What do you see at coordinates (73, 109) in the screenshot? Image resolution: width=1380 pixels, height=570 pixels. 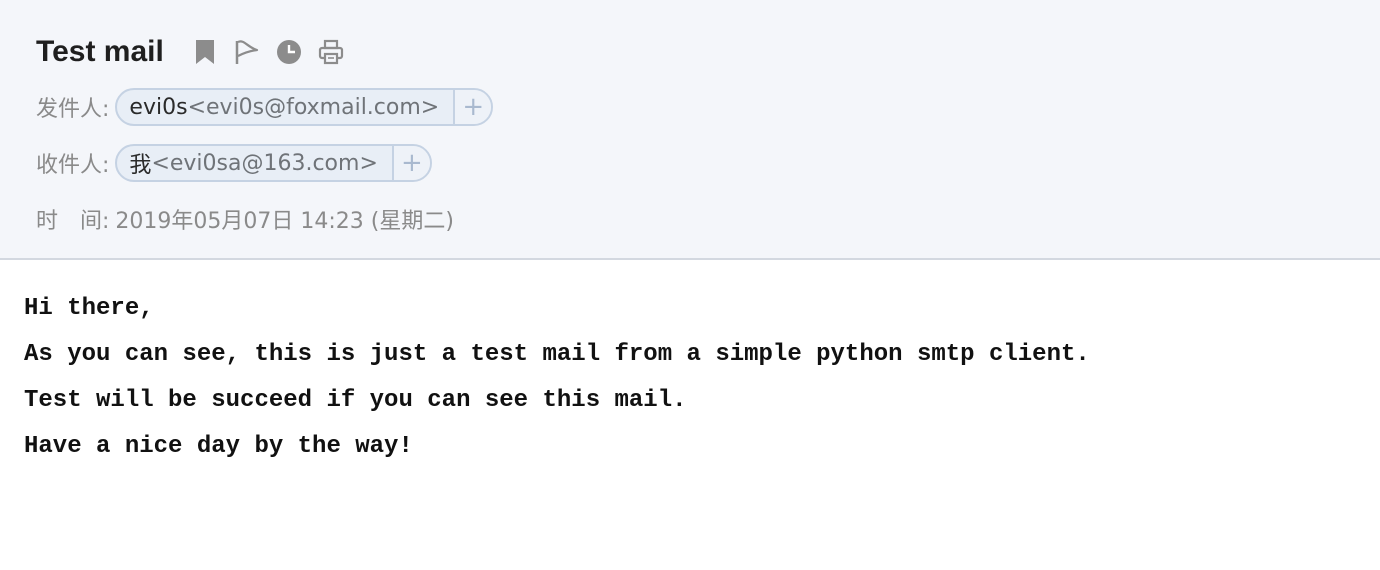 I see `from-label: 发件人:` at bounding box center [73, 109].